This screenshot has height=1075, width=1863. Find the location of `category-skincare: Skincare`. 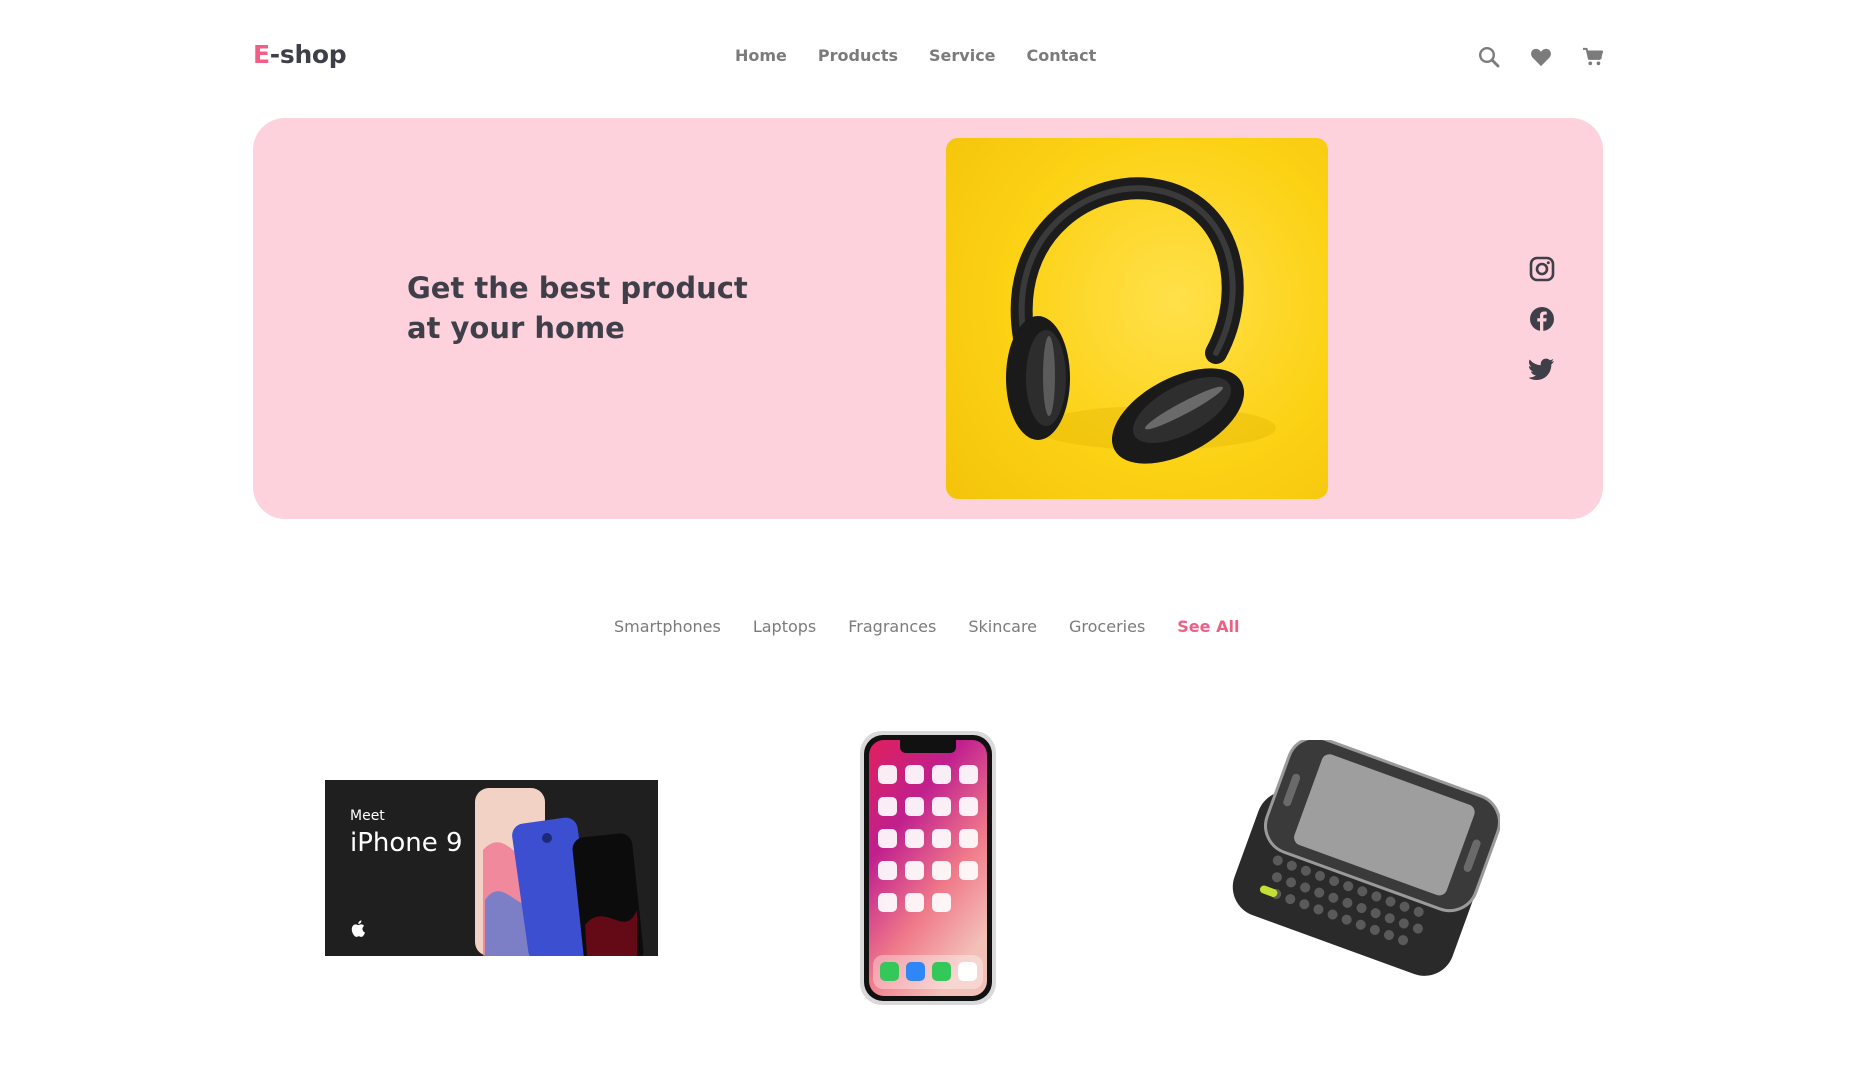

category-skincare: Skincare is located at coordinates (1002, 626).